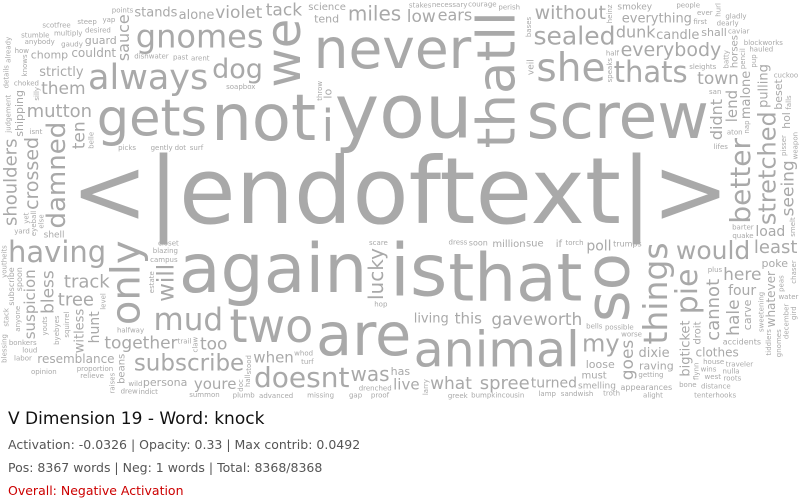  What do you see at coordinates (180, 57) in the screenshot?
I see `cloud-word: past` at bounding box center [180, 57].